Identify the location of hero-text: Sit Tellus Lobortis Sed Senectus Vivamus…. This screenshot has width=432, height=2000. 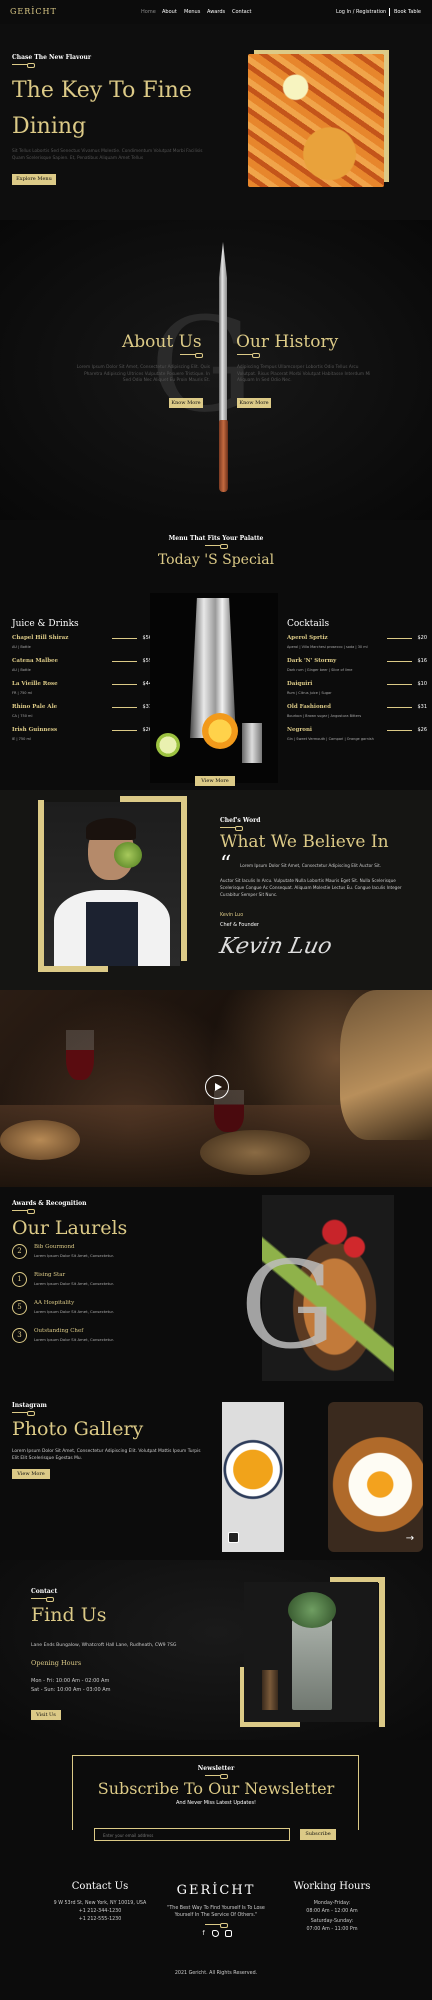
(107, 155).